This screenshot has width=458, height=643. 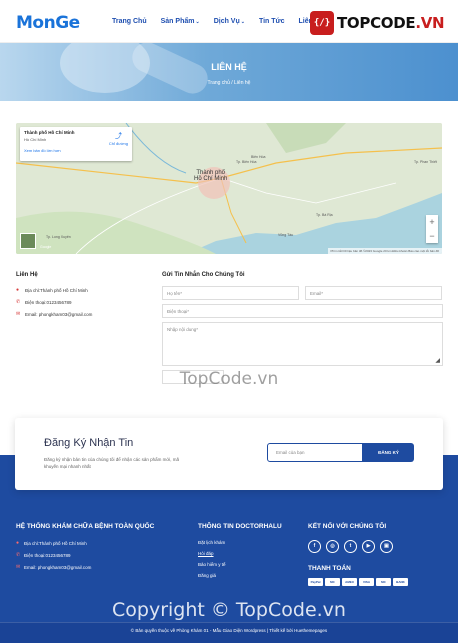 What do you see at coordinates (332, 546) in the screenshot?
I see `instagram-icon: ◎` at bounding box center [332, 546].